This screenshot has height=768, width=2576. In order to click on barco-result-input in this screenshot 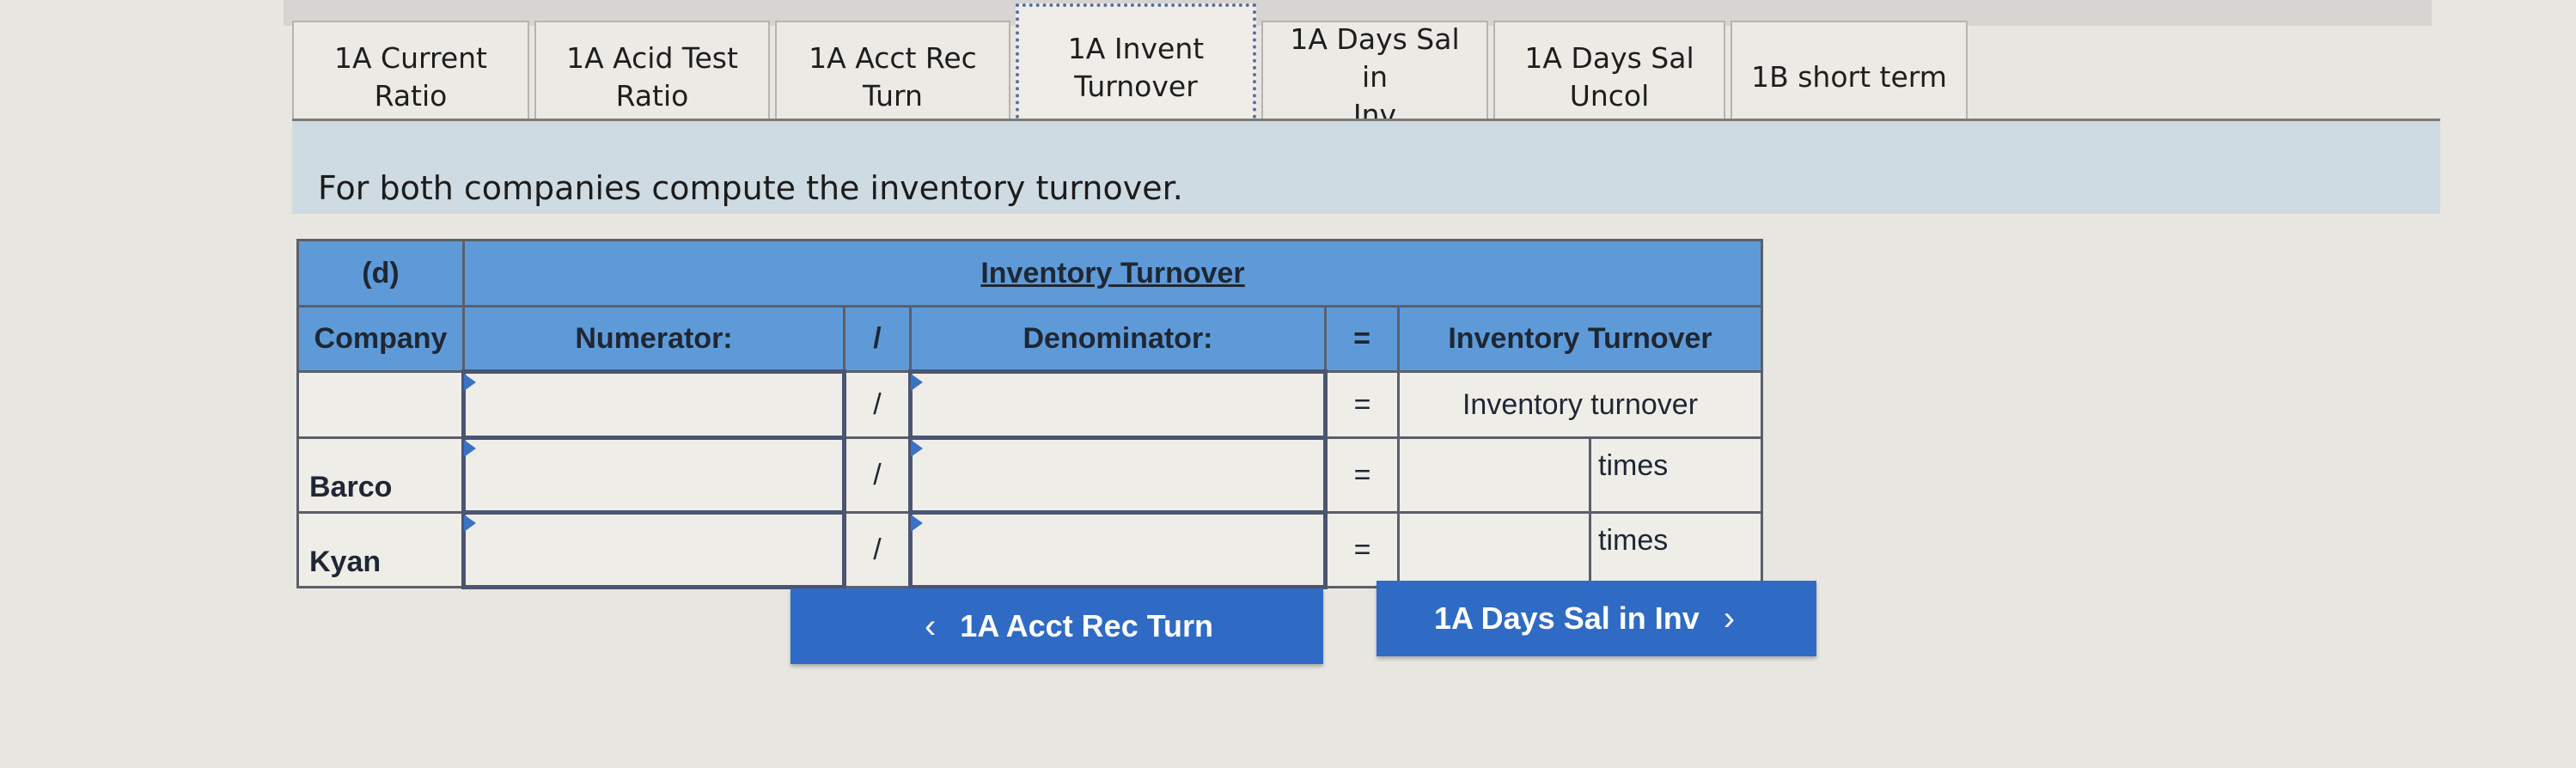, I will do `click(1496, 475)`.